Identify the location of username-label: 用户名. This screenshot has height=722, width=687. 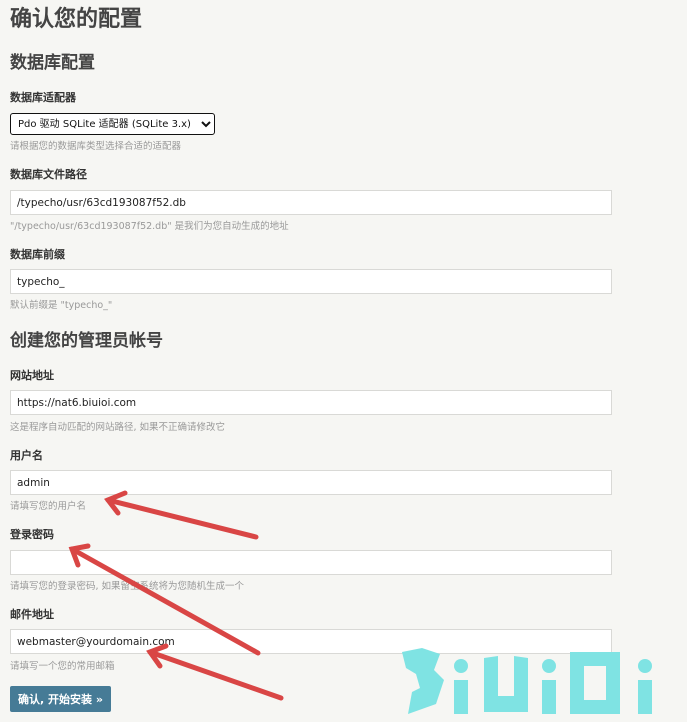
(26, 455).